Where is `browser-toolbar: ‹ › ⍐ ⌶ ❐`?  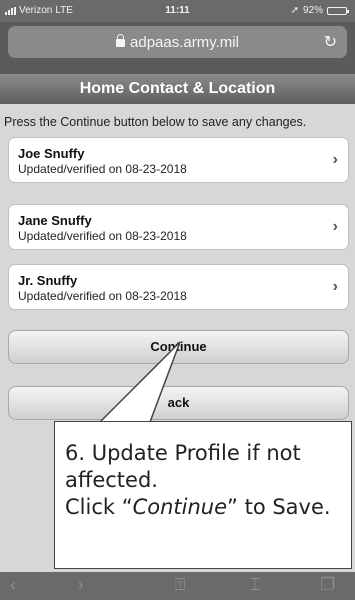
browser-toolbar: ‹ › ⍐ ⌶ ❐ is located at coordinates (177, 586).